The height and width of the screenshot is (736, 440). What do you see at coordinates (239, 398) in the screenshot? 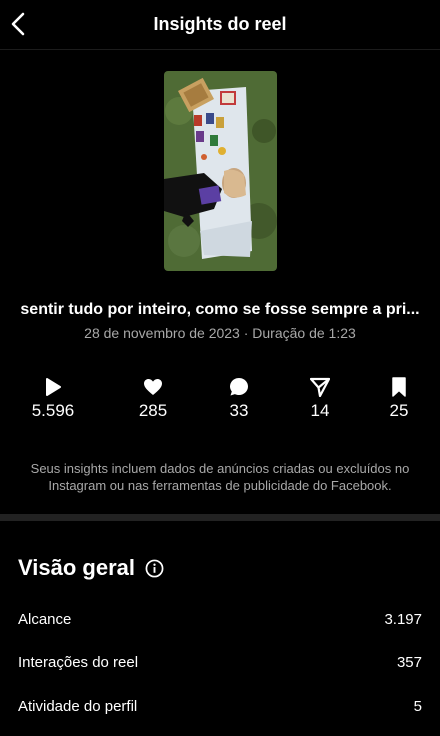
I see `stat-comments: 33` at bounding box center [239, 398].